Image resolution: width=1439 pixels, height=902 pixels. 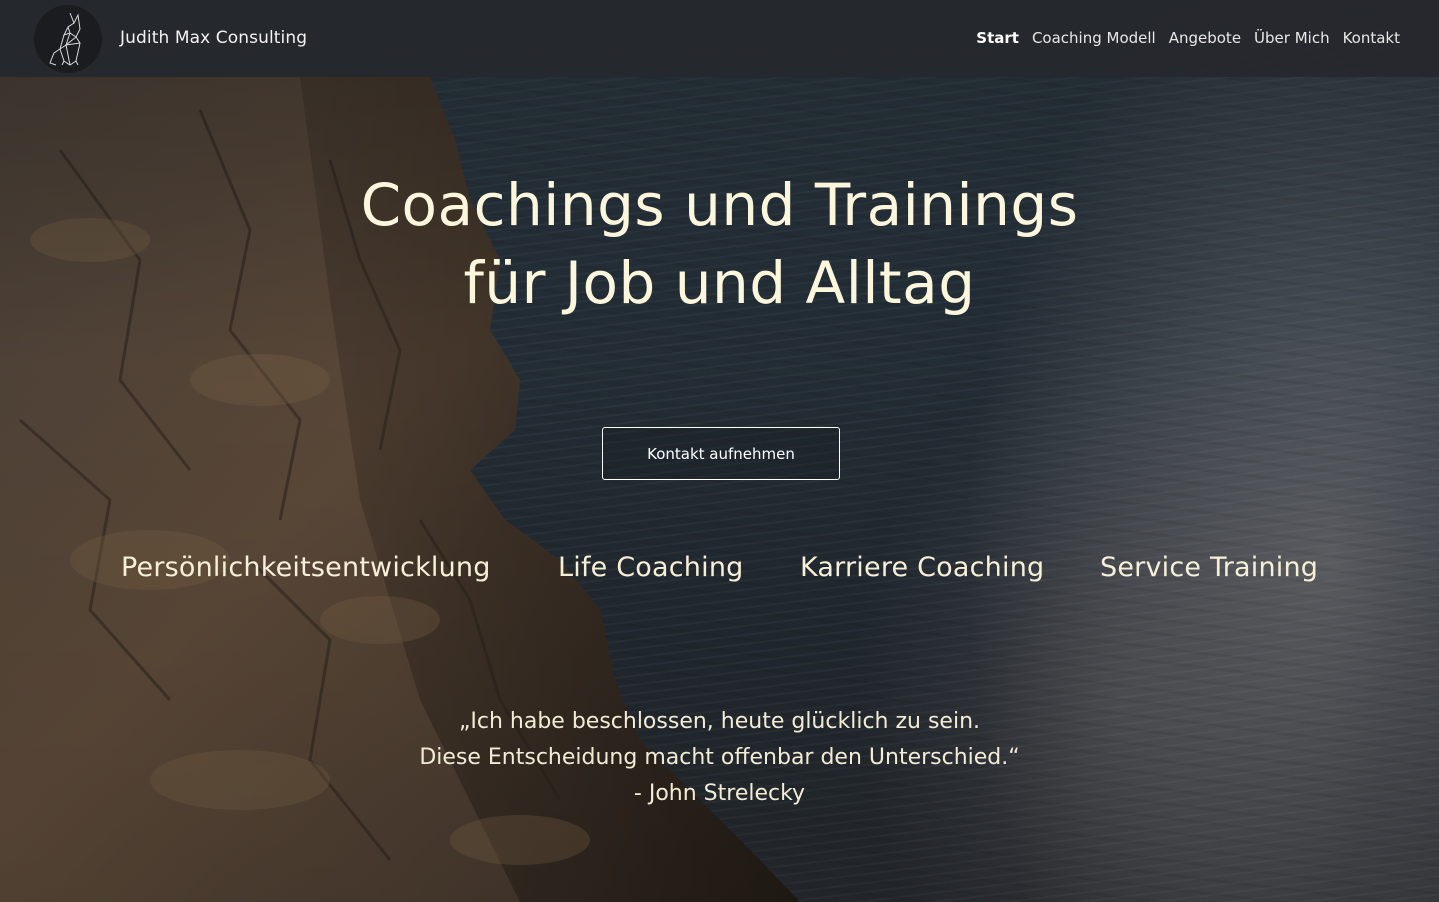 I want to click on nav-item-coaching-modell: Coaching Modell, so click(x=1094, y=38).